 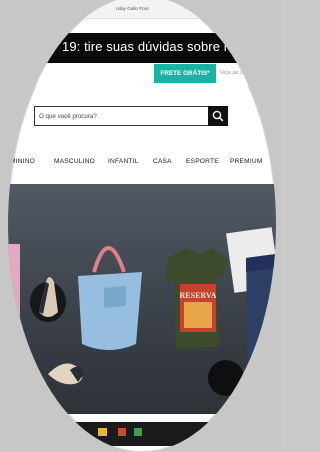 I want to click on taskbar, so click(x=142, y=434).